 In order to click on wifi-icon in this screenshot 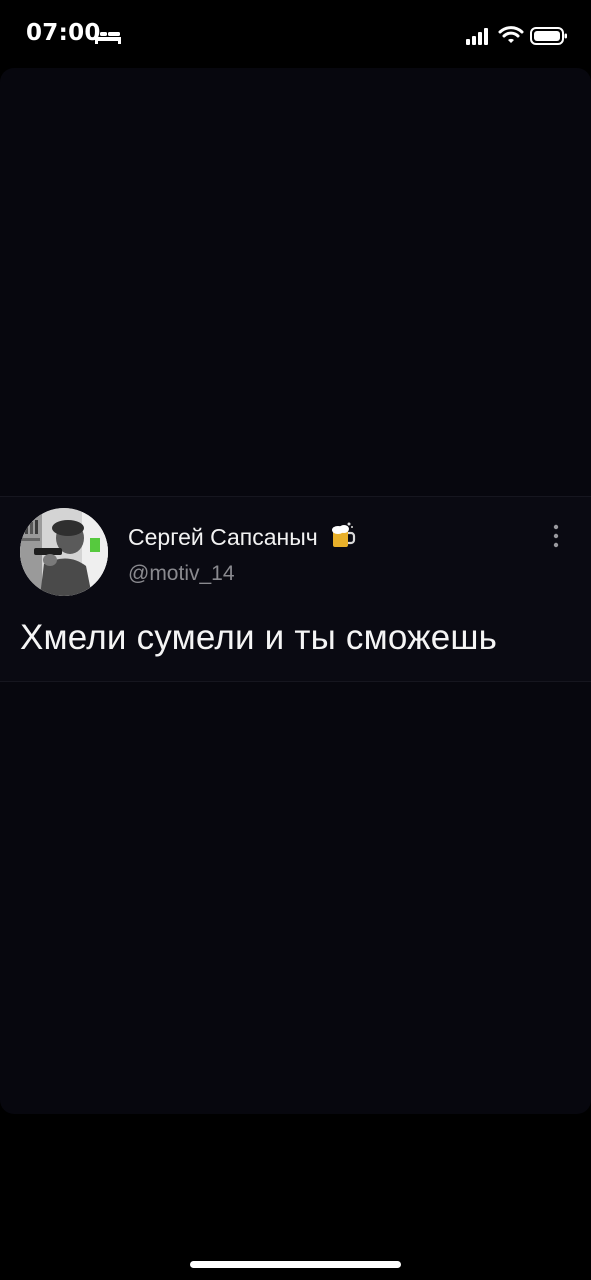, I will do `click(511, 34)`.